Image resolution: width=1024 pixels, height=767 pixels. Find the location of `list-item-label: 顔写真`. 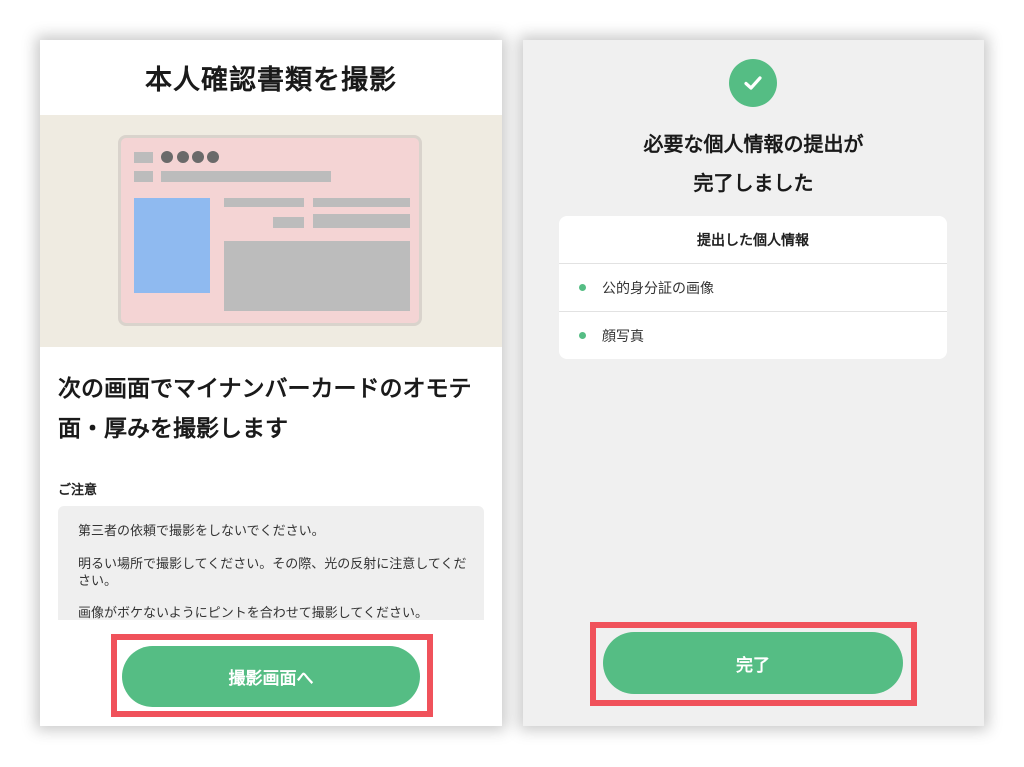

list-item-label: 顔写真 is located at coordinates (623, 336).